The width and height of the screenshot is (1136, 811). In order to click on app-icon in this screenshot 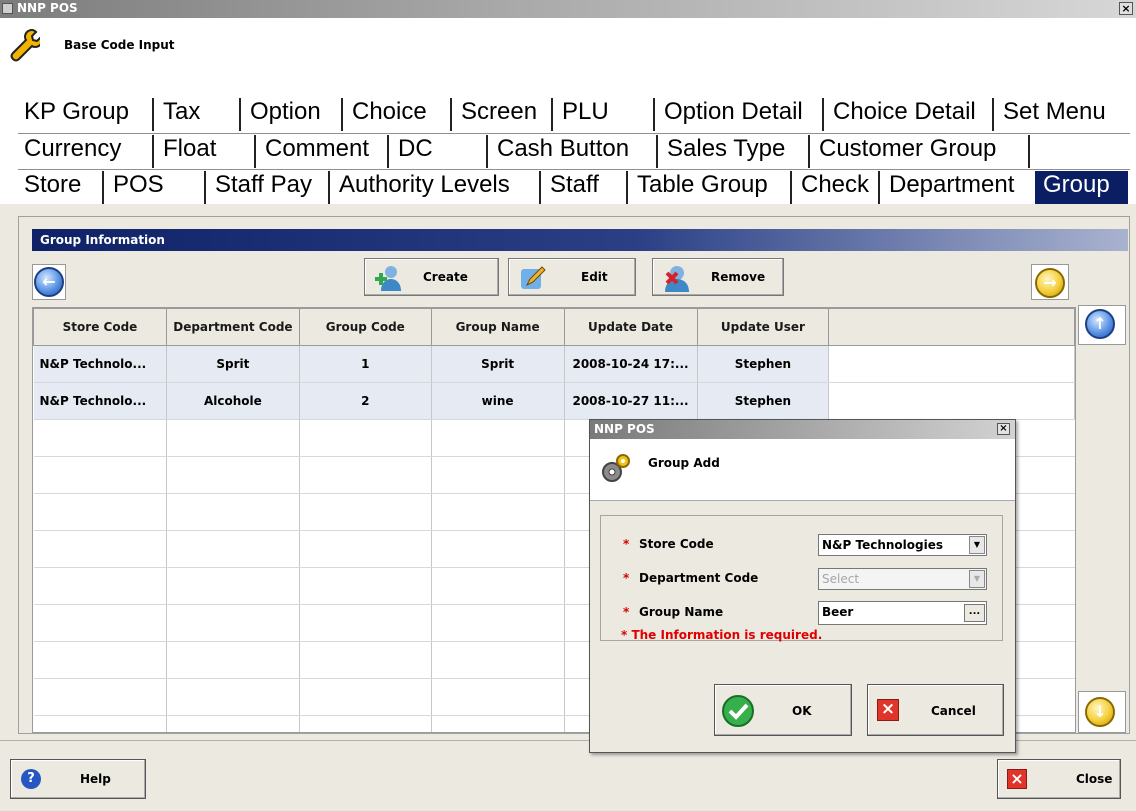, I will do `click(7, 8)`.